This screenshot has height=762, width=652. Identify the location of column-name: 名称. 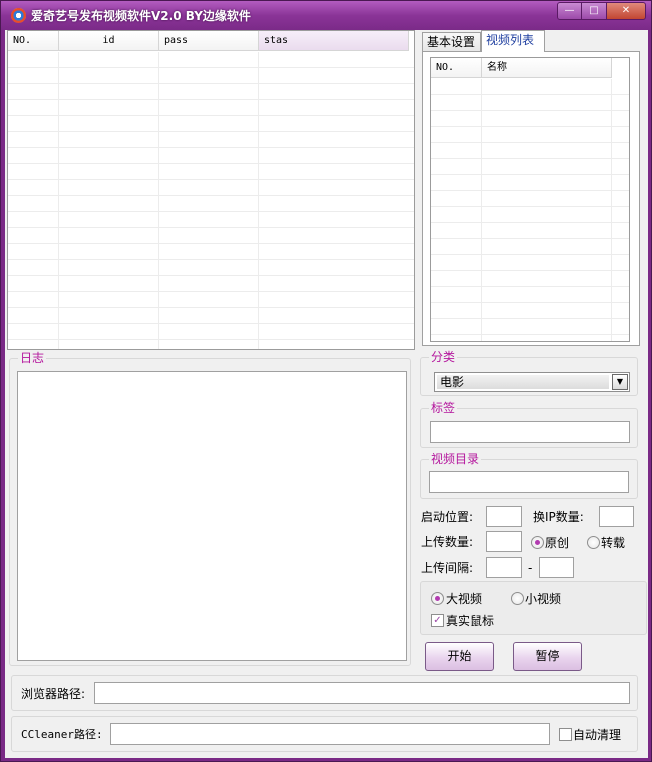
(547, 68).